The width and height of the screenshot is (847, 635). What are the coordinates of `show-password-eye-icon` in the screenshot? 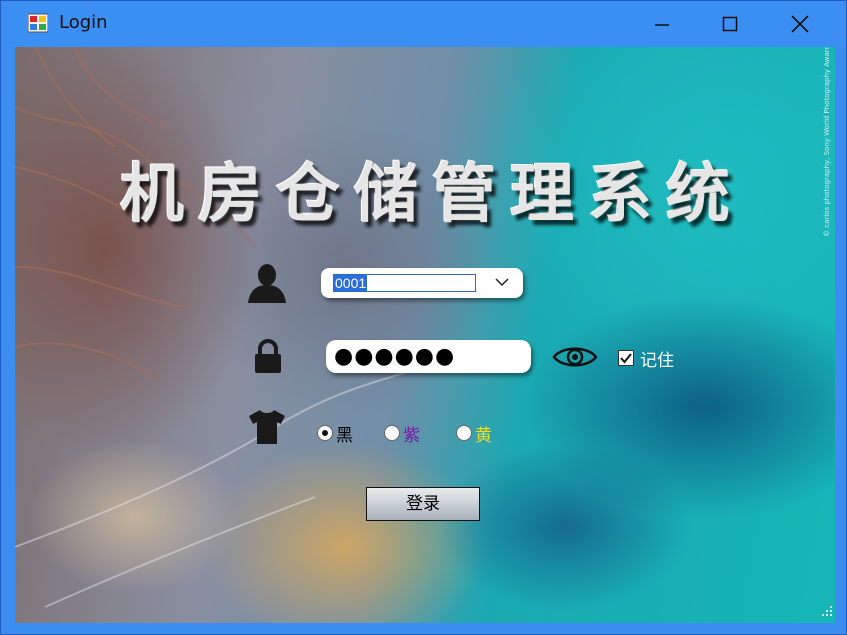 It's located at (575, 357).